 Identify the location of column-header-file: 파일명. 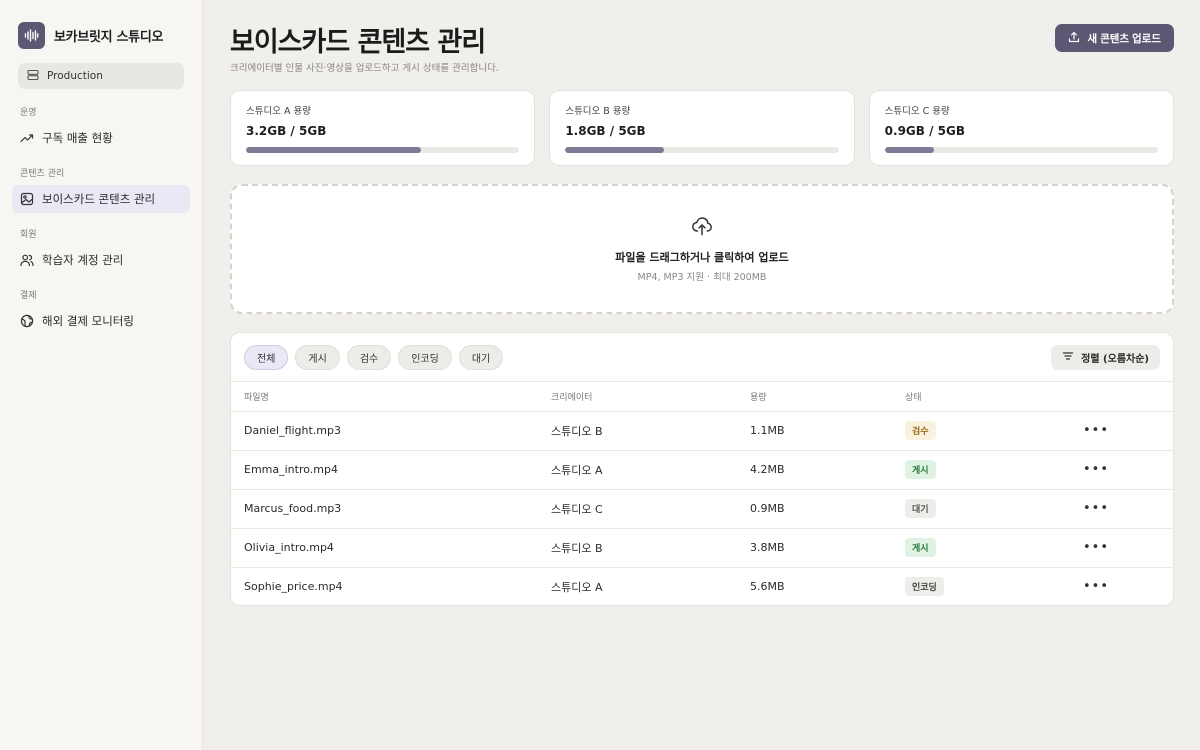
(384, 397).